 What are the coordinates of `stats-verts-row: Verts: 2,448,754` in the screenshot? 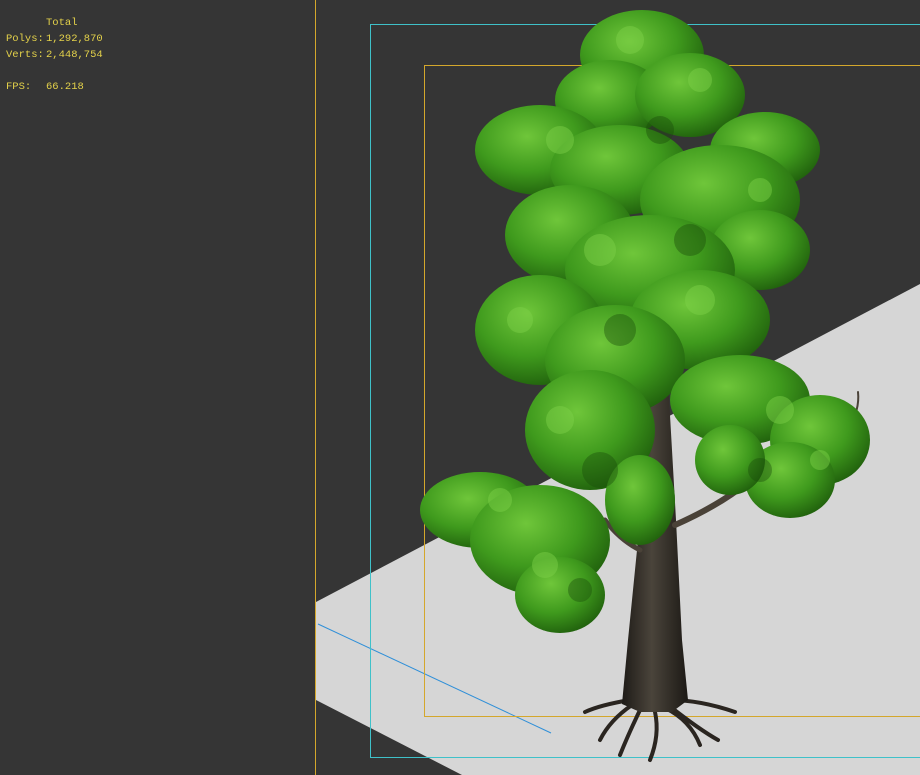 It's located at (54, 55).